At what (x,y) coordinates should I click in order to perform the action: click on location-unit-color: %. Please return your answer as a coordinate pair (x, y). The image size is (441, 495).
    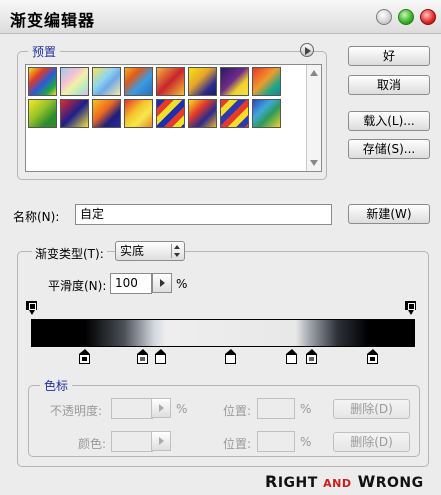
    Looking at the image, I should click on (306, 442).